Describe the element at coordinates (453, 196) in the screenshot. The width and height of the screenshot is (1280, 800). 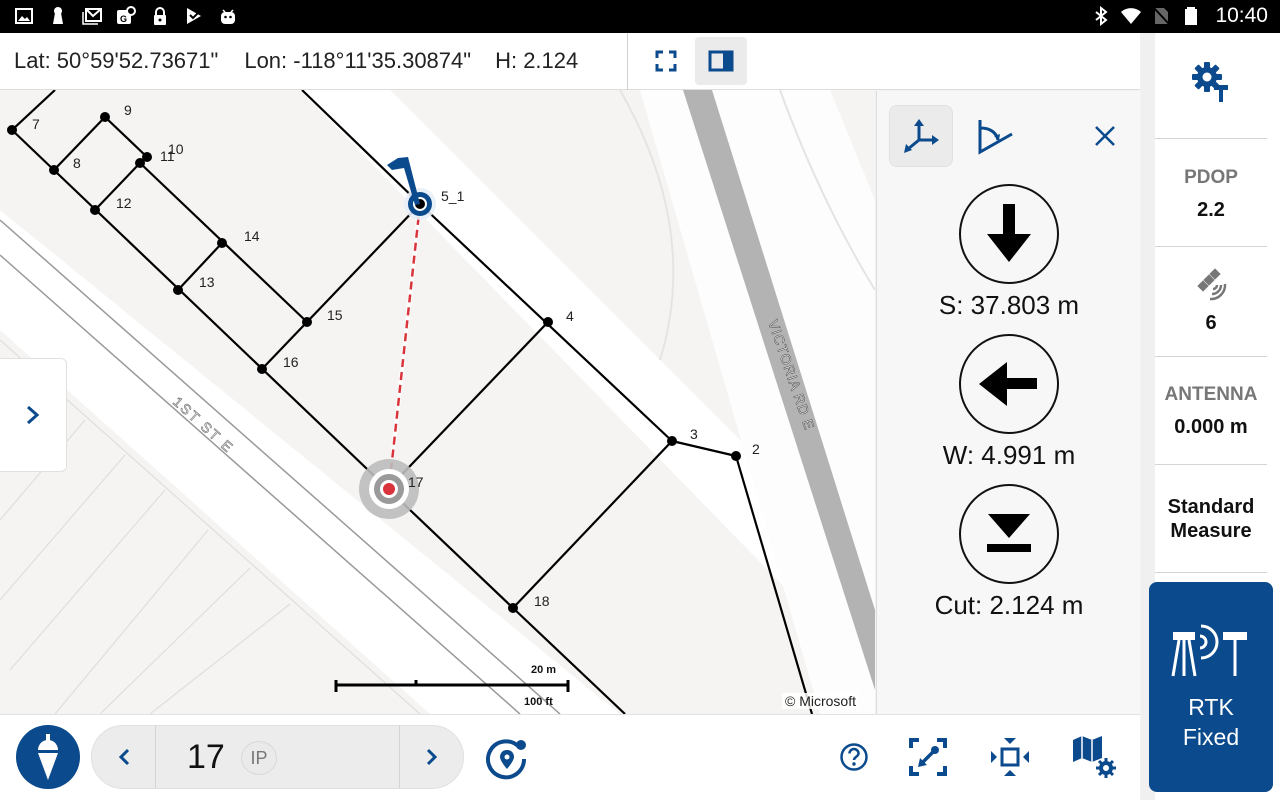
I see `point-label: 5_1` at that location.